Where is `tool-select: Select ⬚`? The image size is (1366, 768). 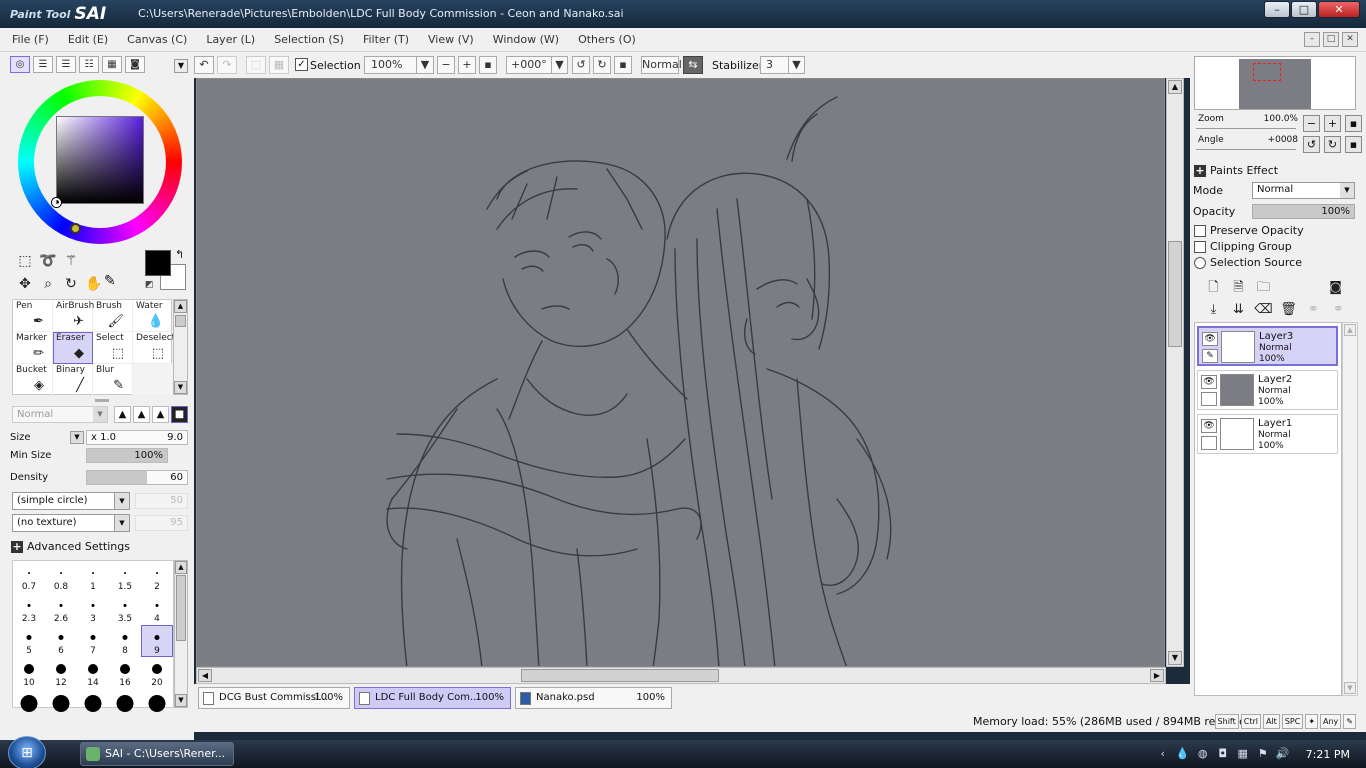
tool-select: Select ⬚ is located at coordinates (113, 348).